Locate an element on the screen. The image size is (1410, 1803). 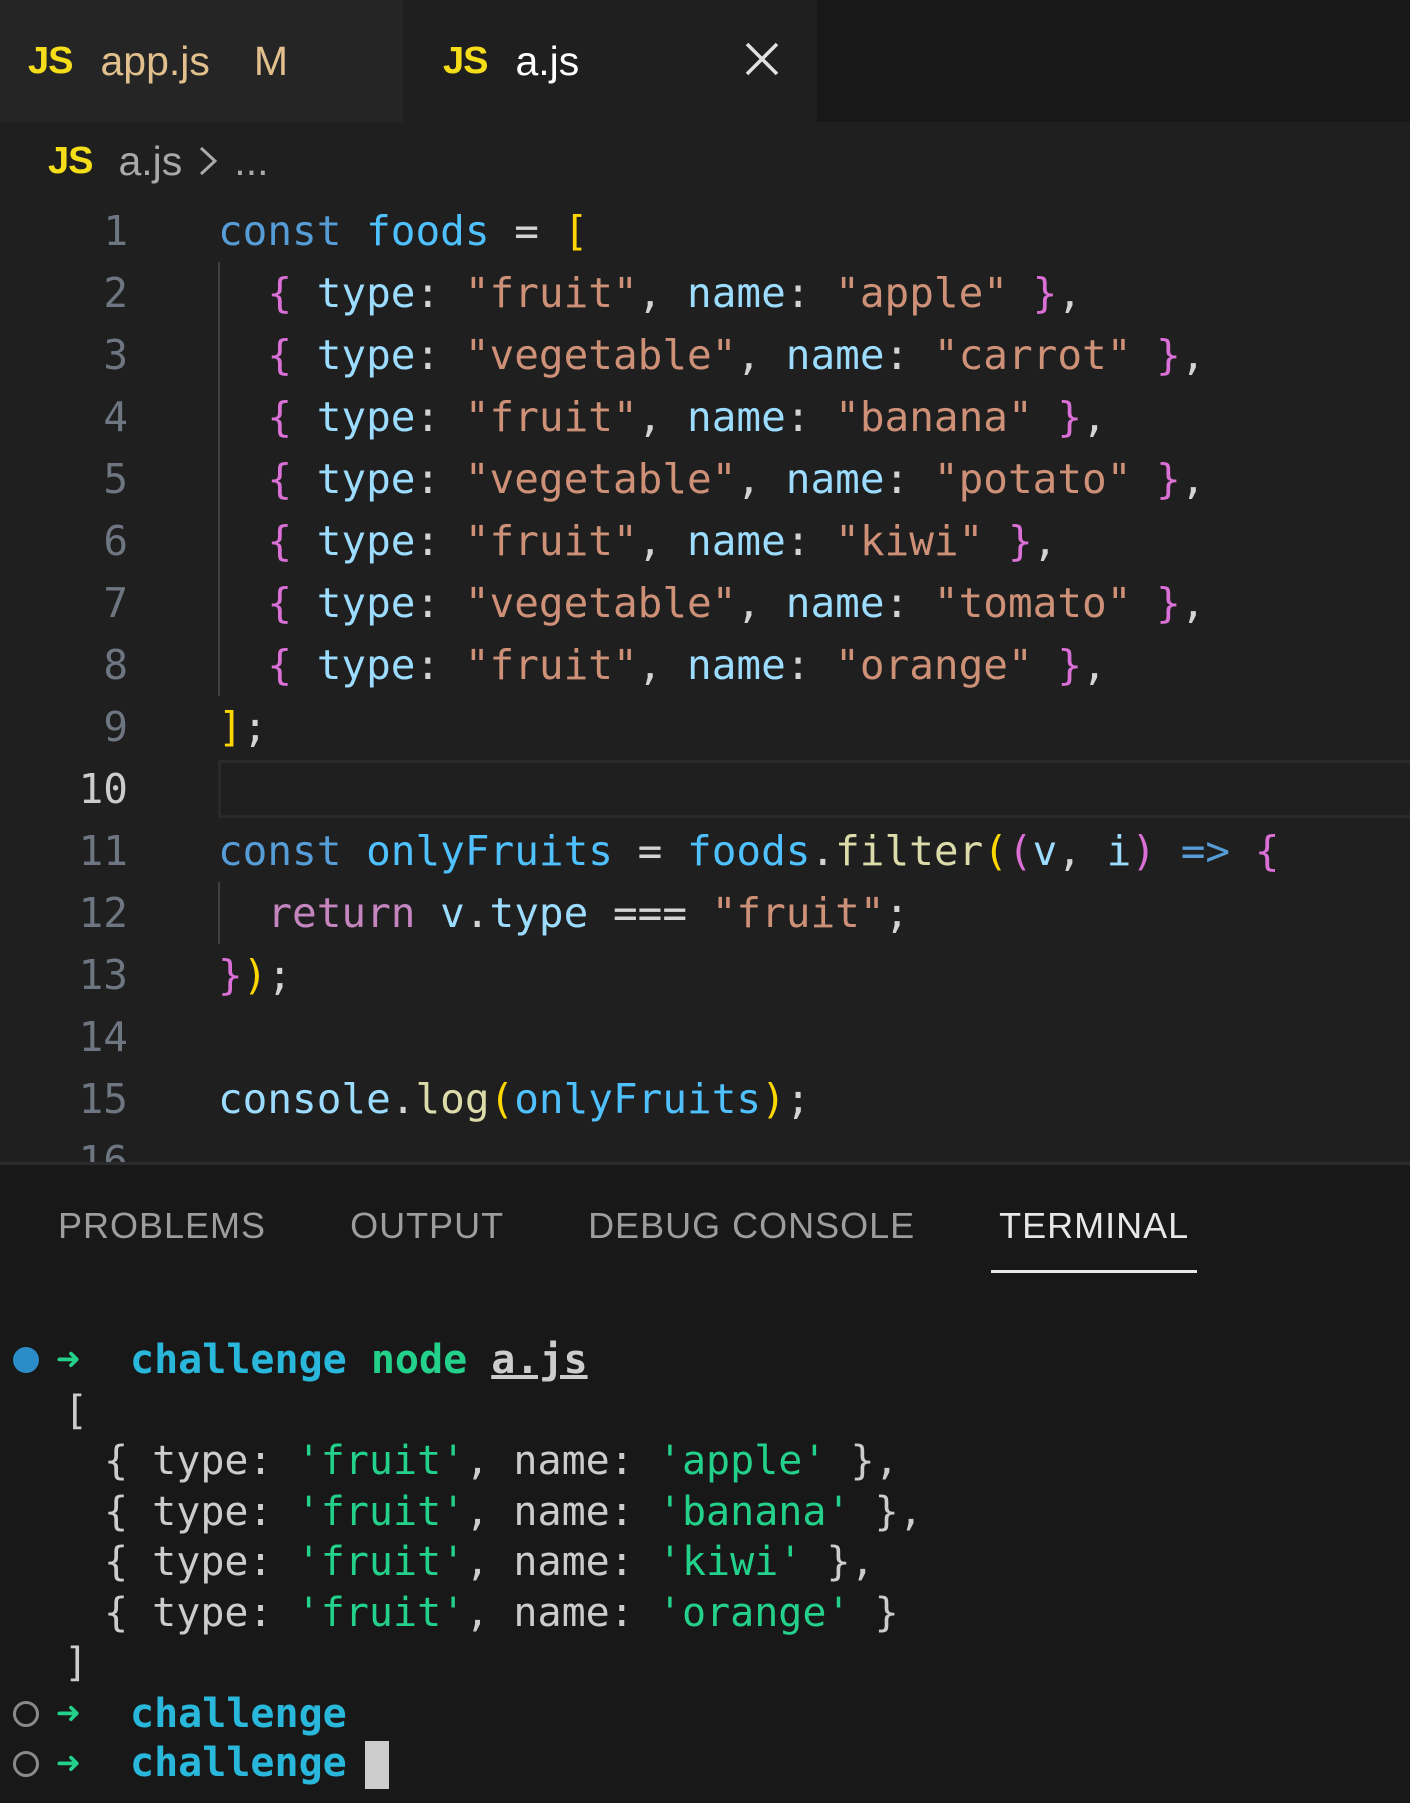
tab-label: app.js is located at coordinates (155, 60).